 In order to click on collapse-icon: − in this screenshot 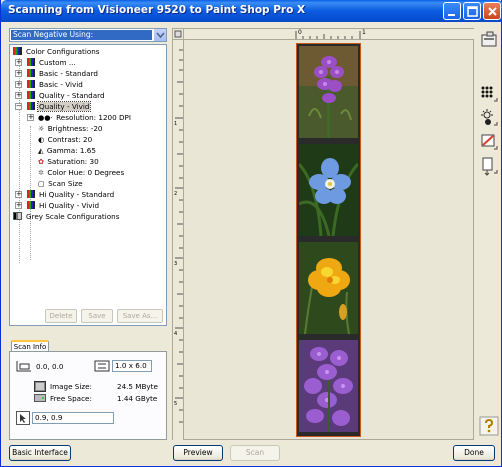, I will do `click(18, 106)`.